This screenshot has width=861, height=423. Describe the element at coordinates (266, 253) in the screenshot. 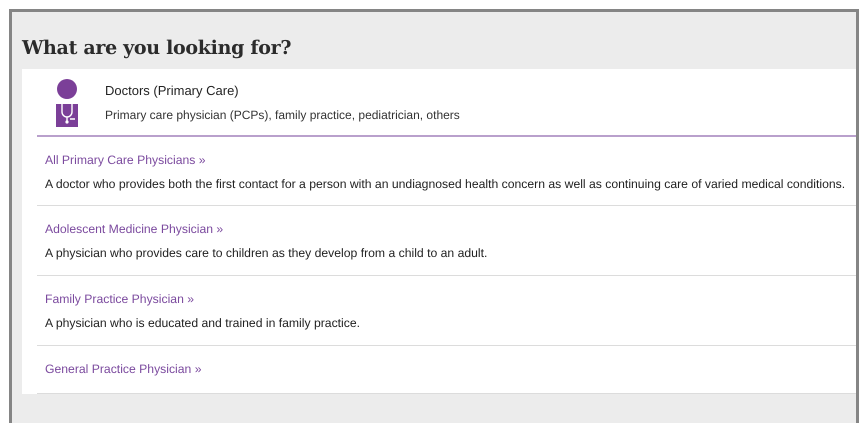

I see `specialty-description: A physician who provides care to children as they develop from a child to an adult.` at that location.